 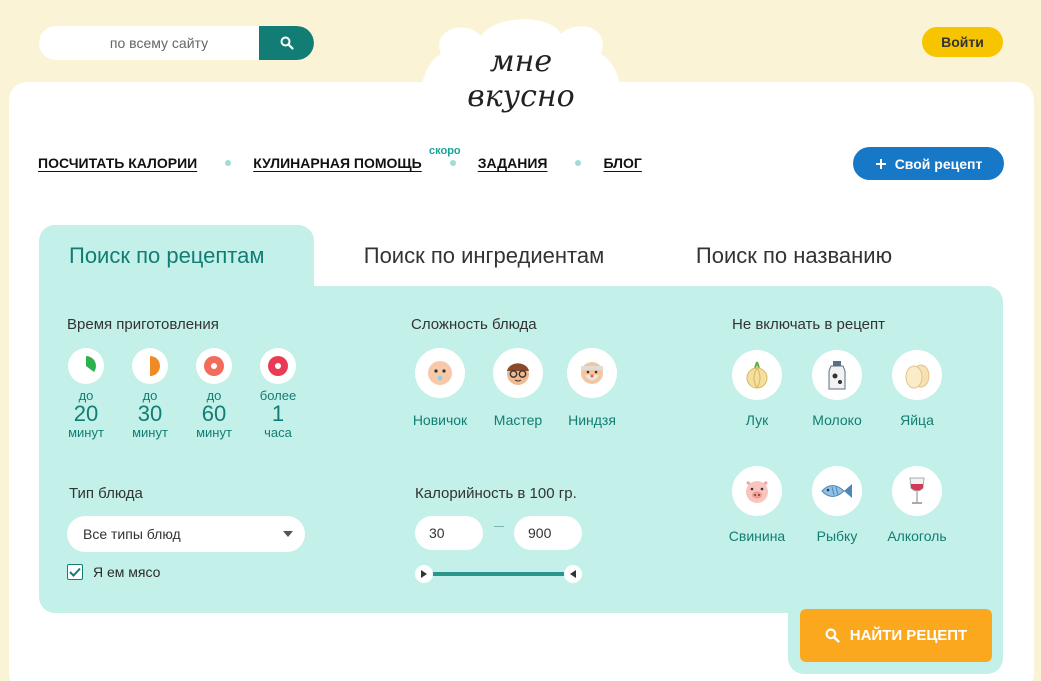 I want to click on clock-quarter-icon, so click(x=91, y=364).